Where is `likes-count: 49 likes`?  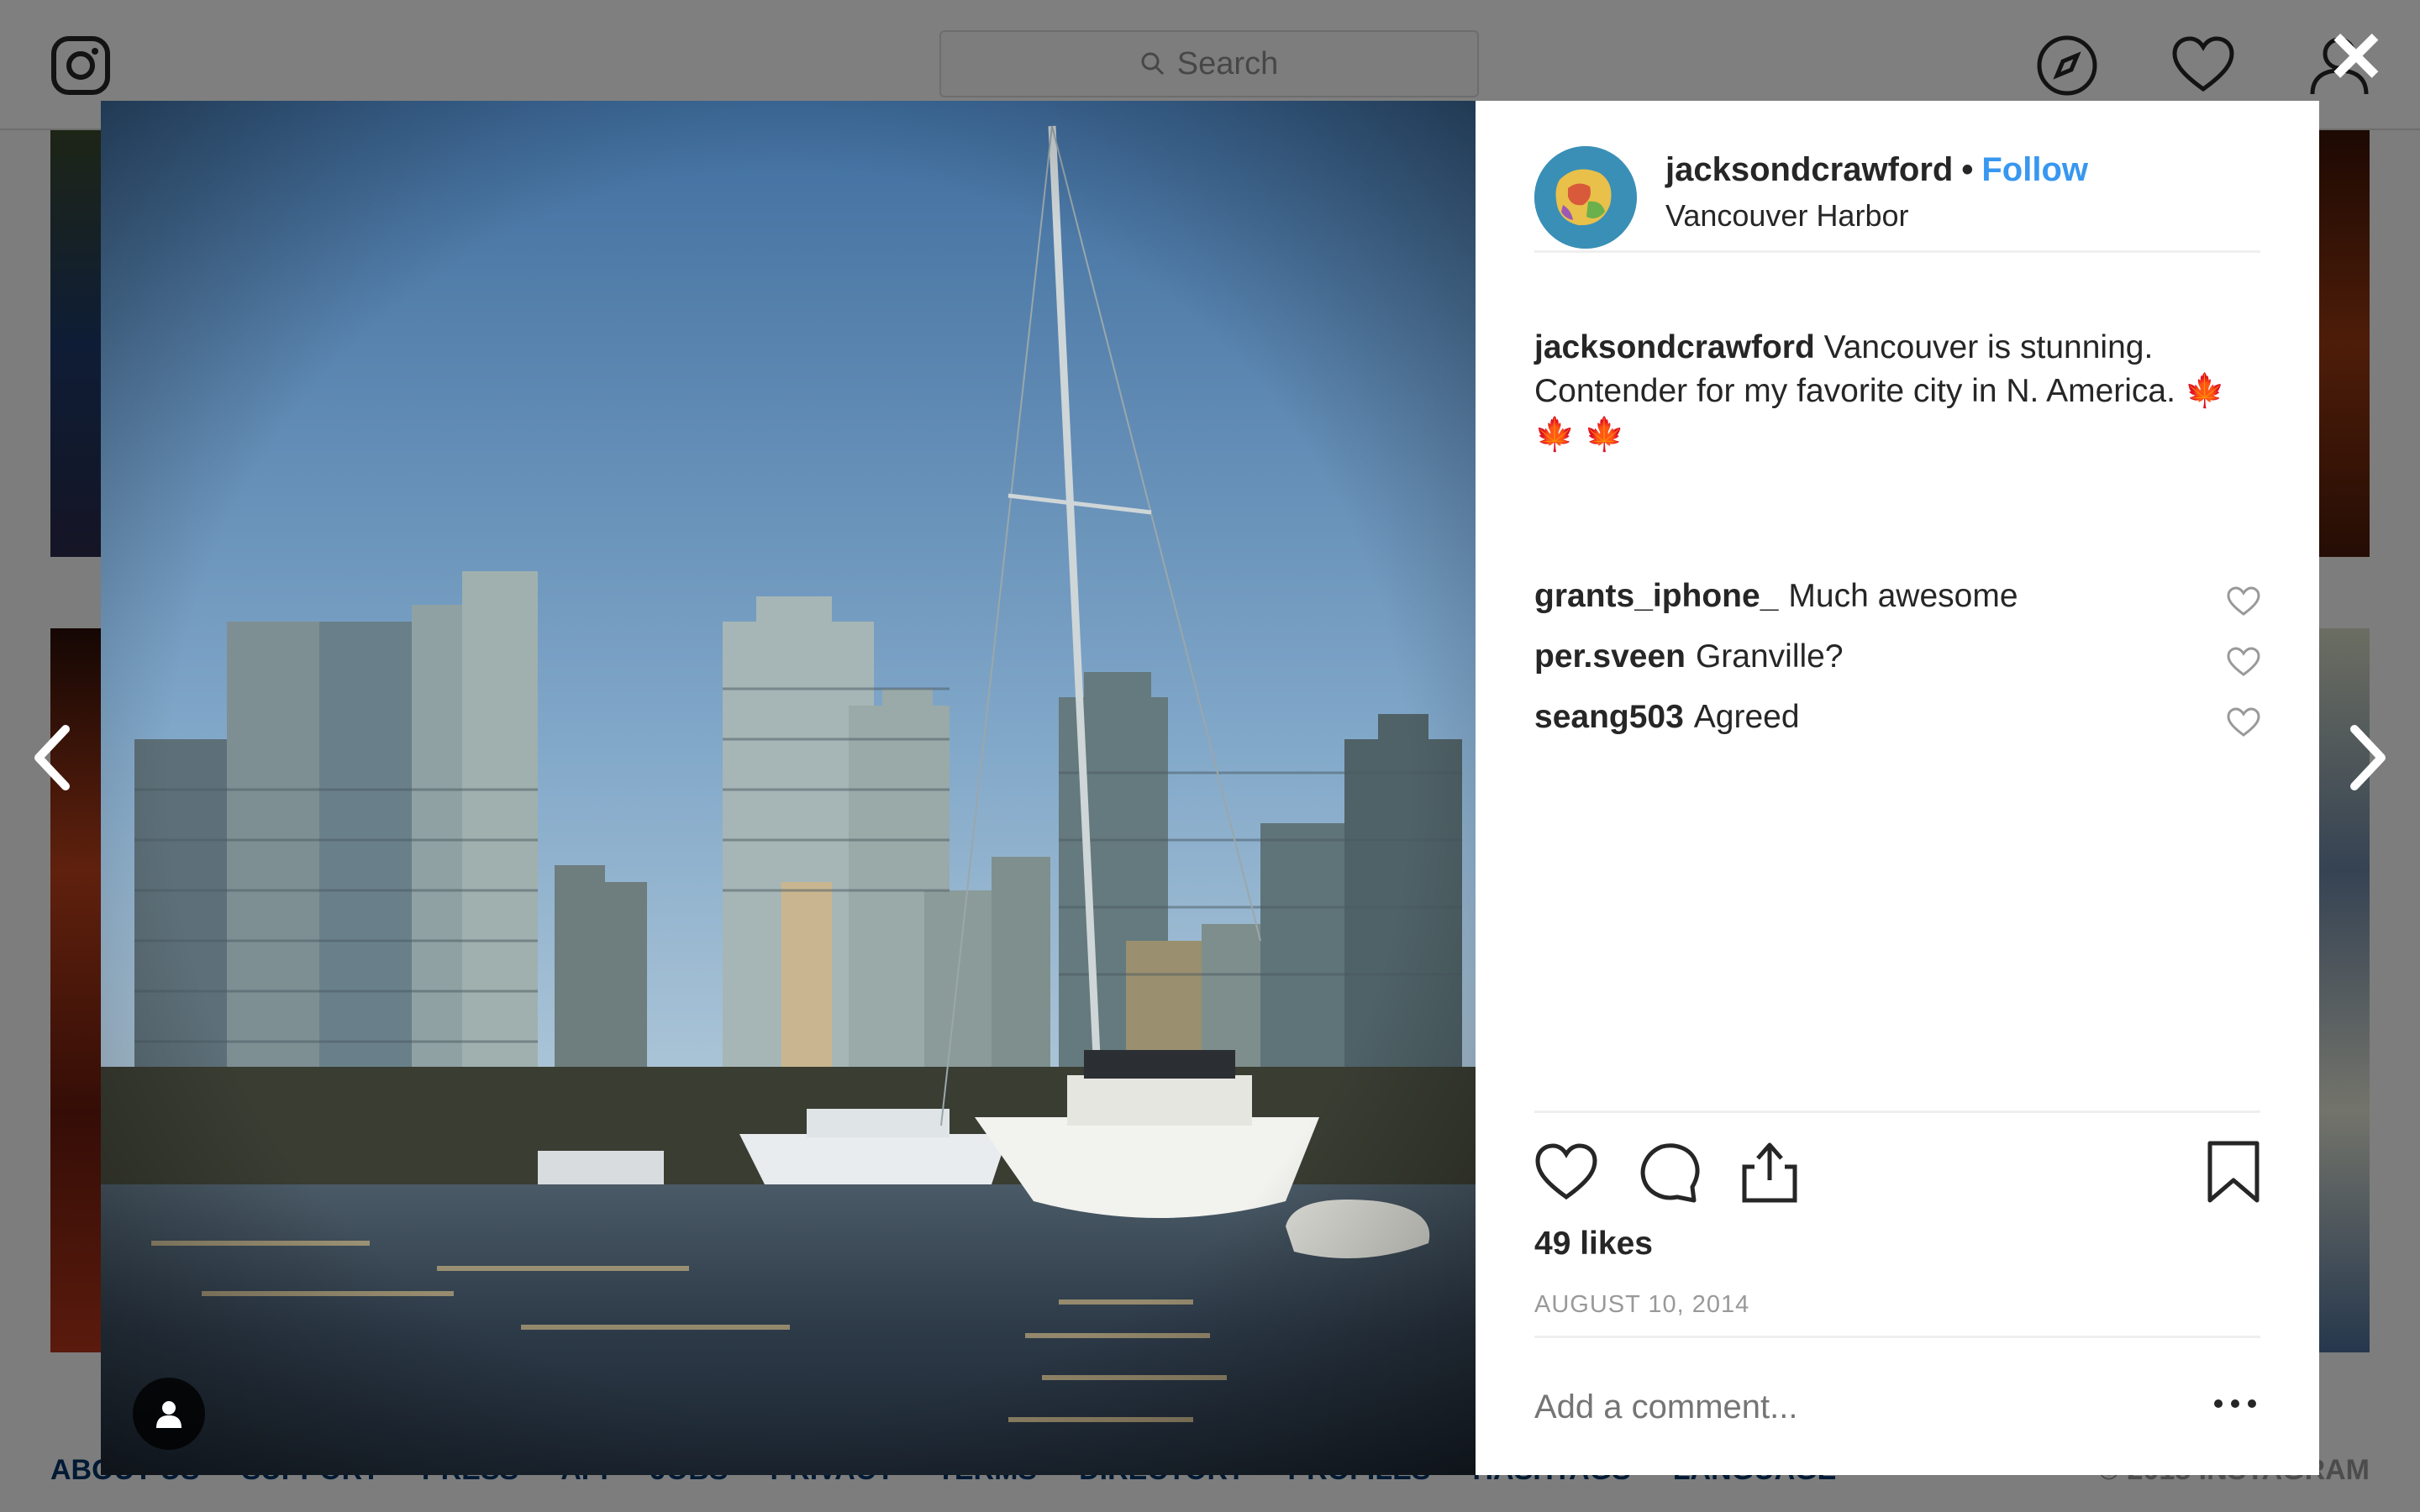
likes-count: 49 likes is located at coordinates (1593, 1244).